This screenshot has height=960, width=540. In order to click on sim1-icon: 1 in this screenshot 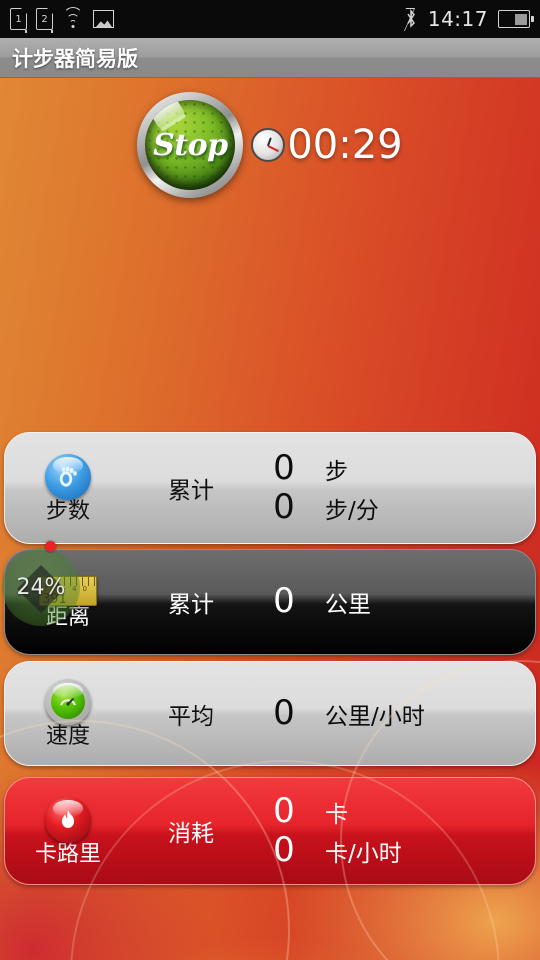, I will do `click(18, 20)`.